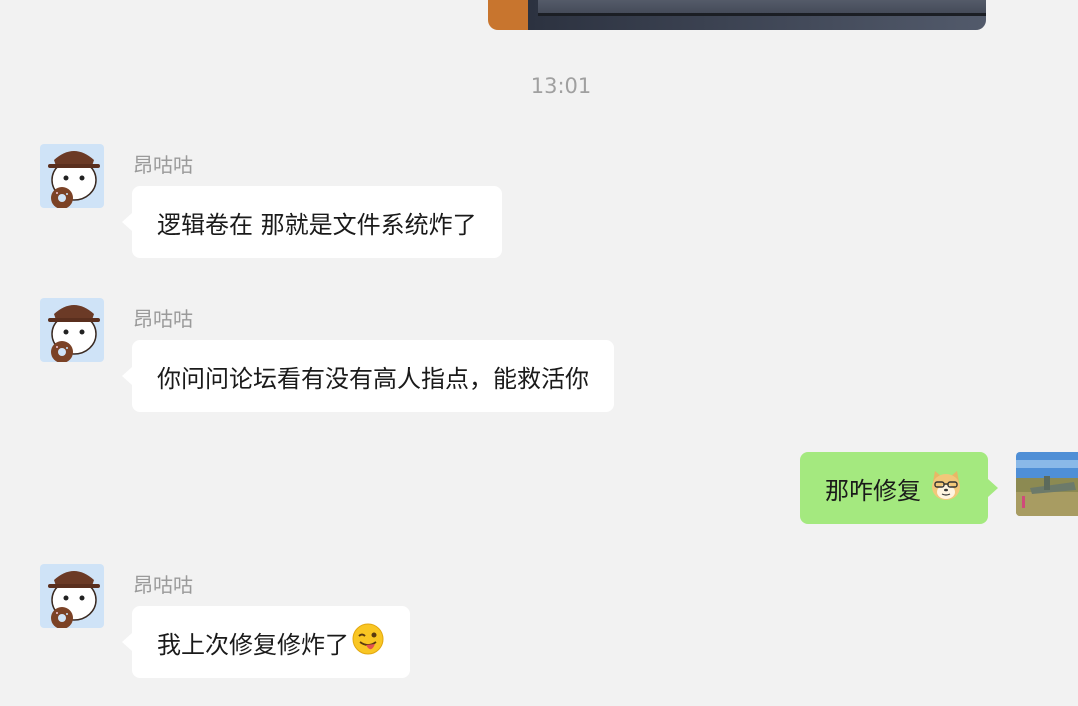 This screenshot has height=706, width=1078. I want to click on message-bubble-outgoing: 那咋修复, so click(899, 488).